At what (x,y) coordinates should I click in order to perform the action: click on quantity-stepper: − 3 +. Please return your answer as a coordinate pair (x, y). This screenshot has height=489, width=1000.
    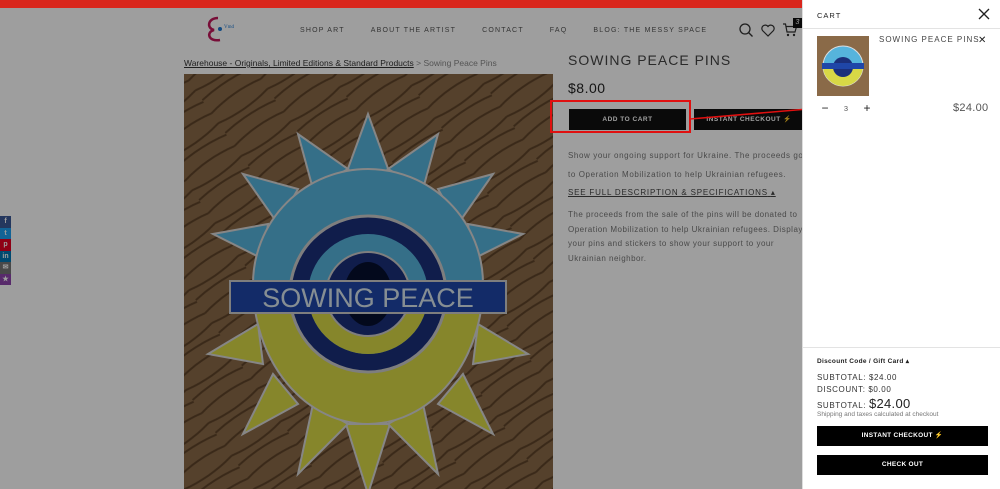
    Looking at the image, I should click on (846, 108).